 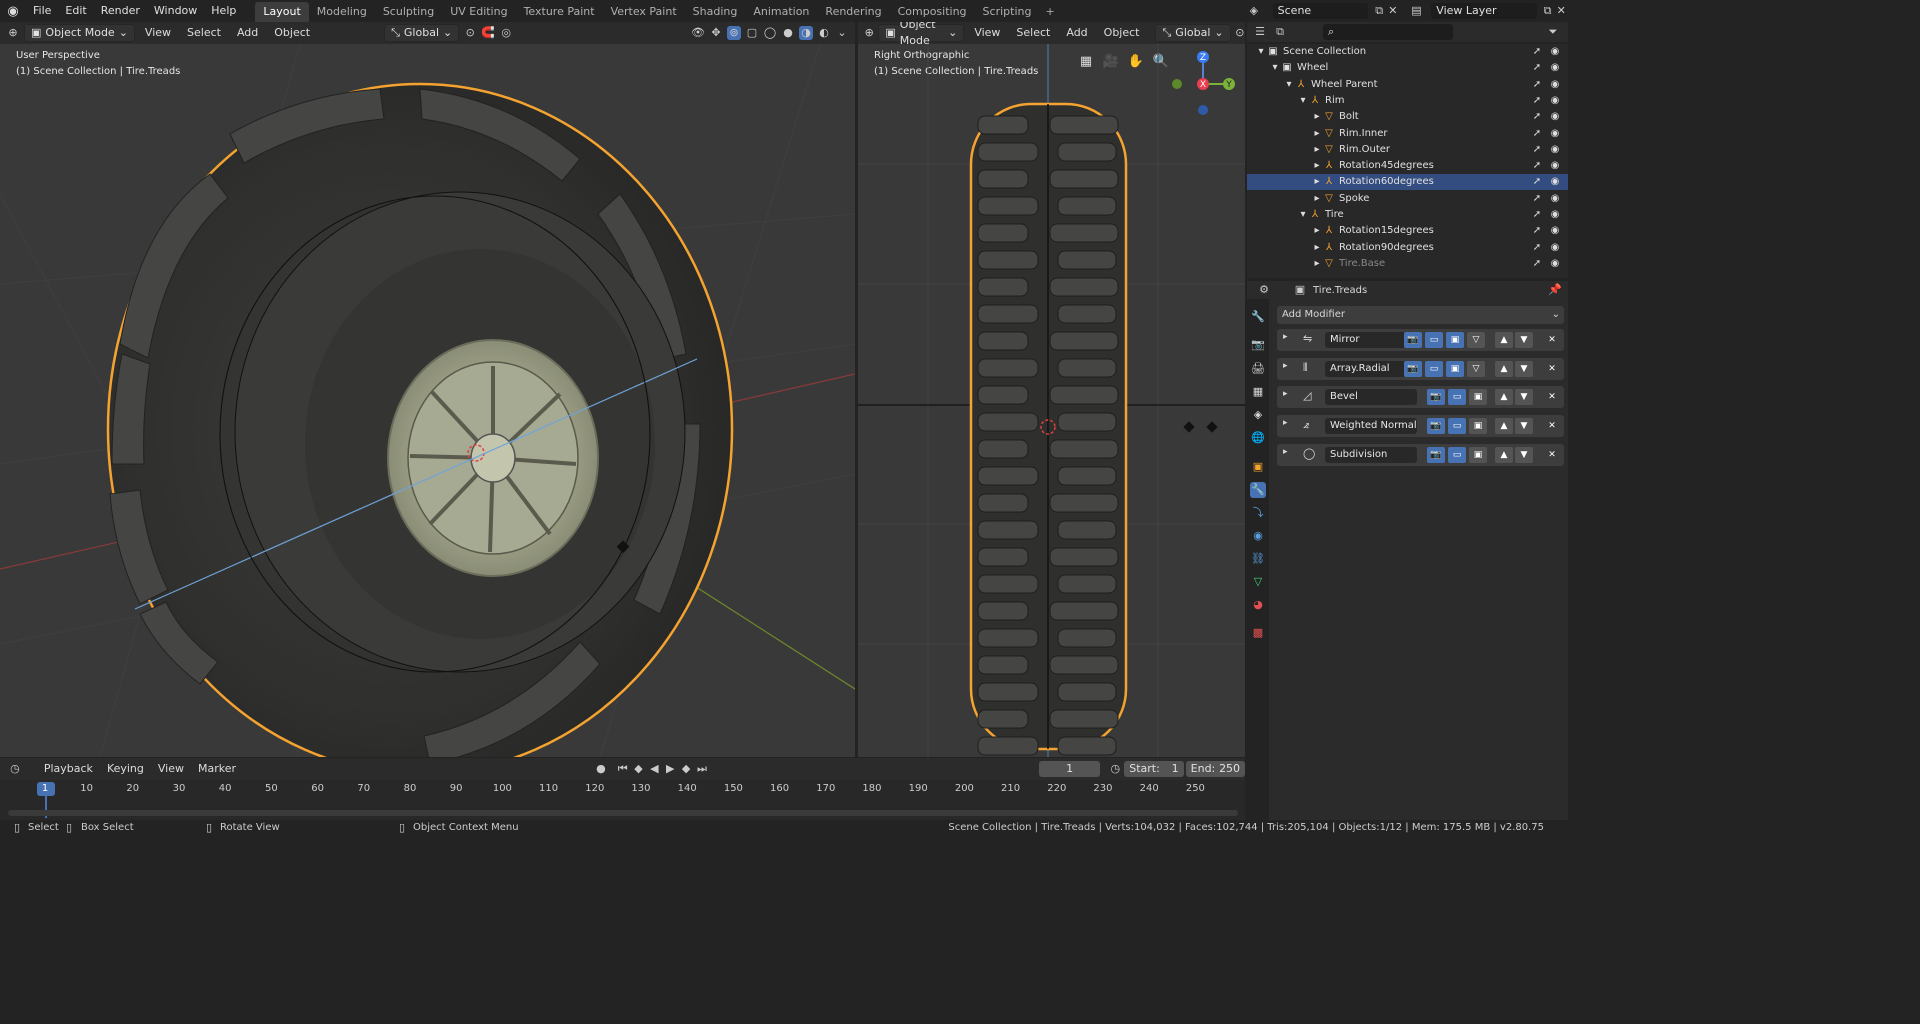 I want to click on properties-editor-icon: ⚙, so click(x=1264, y=290).